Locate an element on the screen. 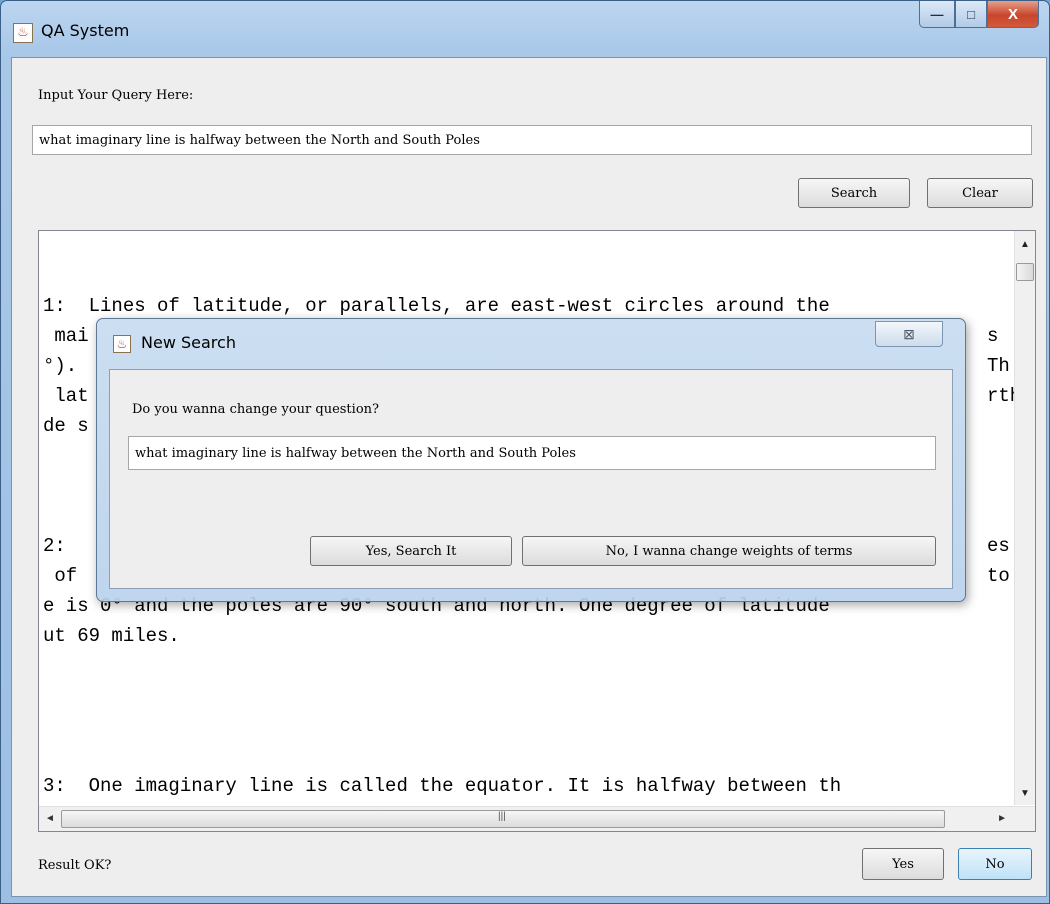  vertical-scroll-thumb is located at coordinates (1025, 272).